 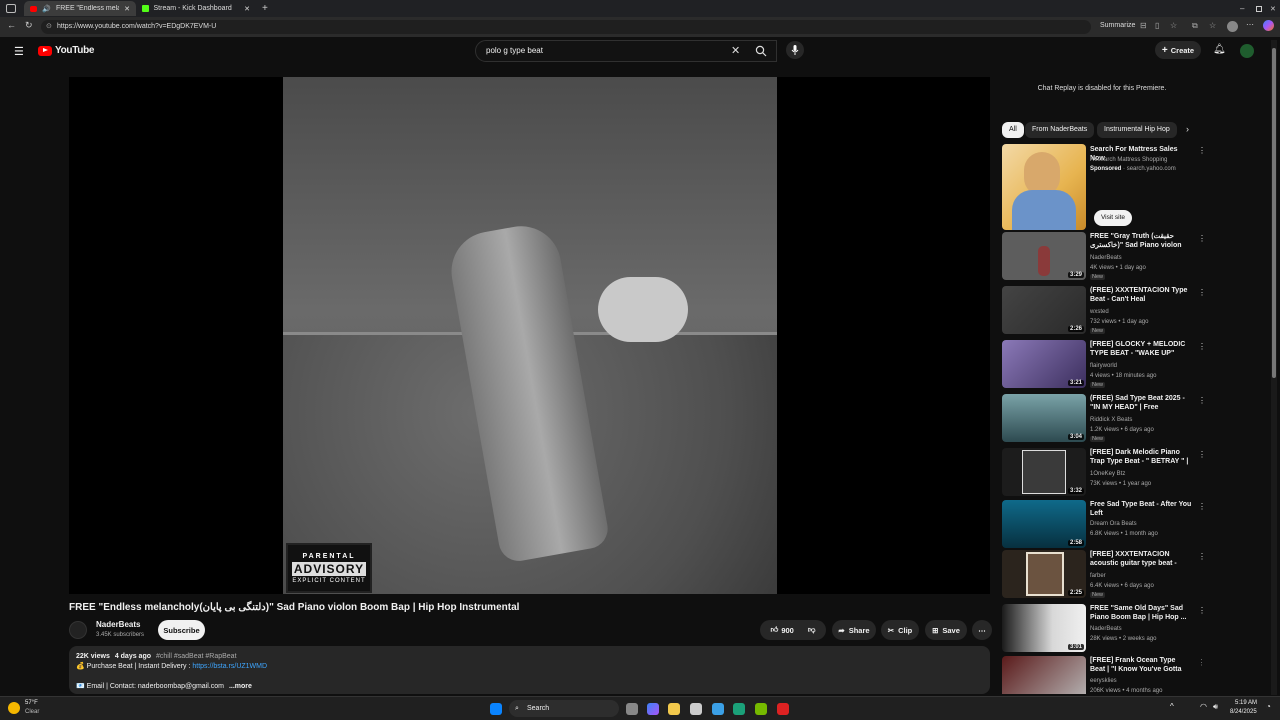 What do you see at coordinates (1044, 628) in the screenshot?
I see `video-thumbnail: 3:01` at bounding box center [1044, 628].